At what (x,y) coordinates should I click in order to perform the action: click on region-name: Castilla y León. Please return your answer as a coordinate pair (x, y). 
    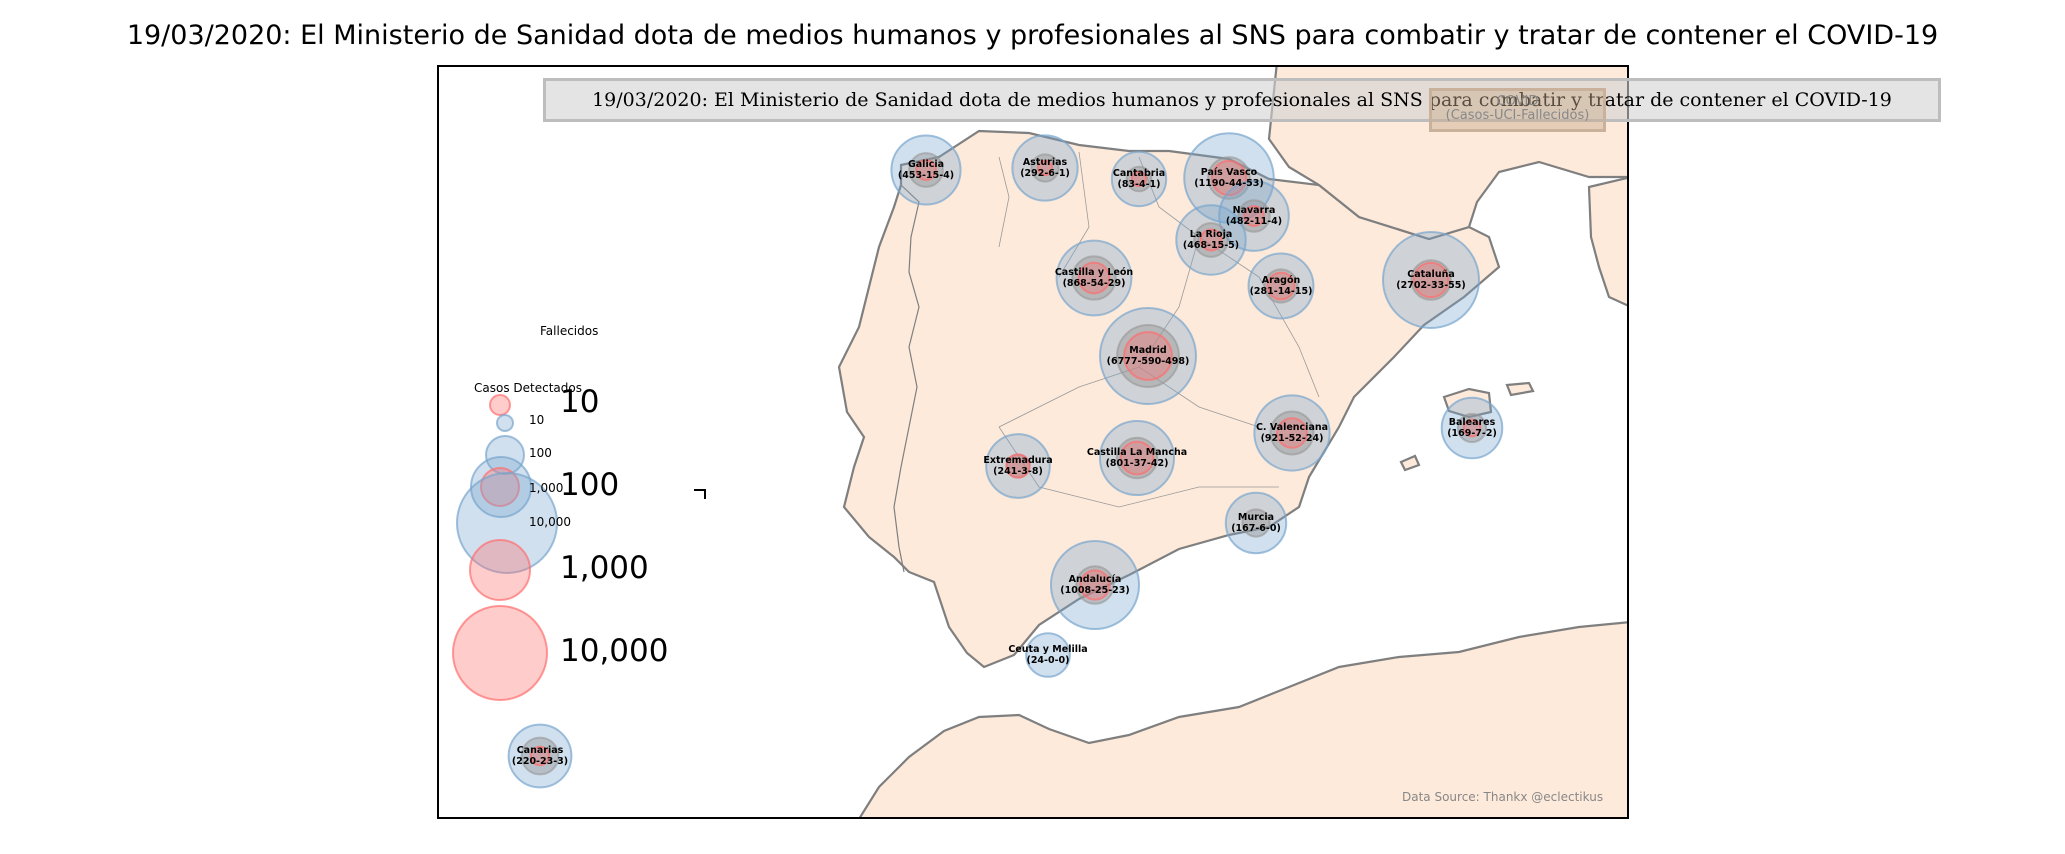
    Looking at the image, I should click on (1094, 272).